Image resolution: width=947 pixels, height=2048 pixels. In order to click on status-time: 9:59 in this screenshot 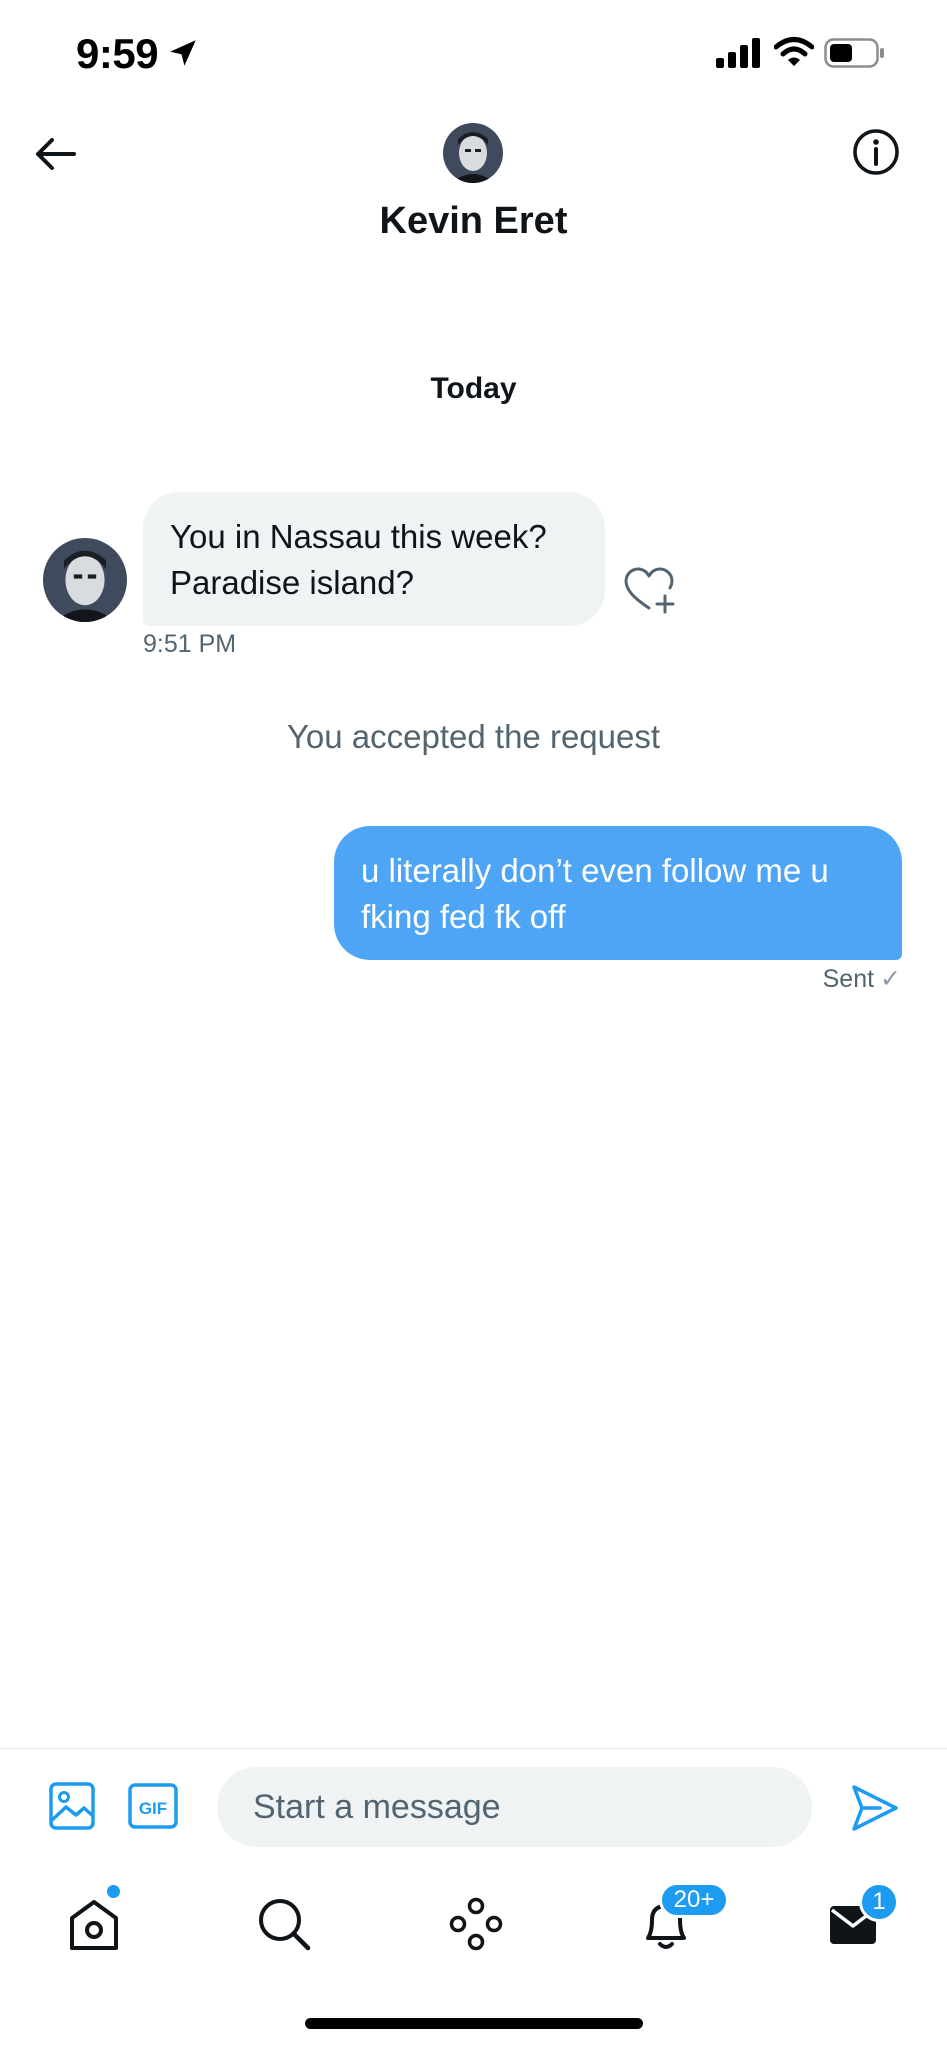, I will do `click(117, 53)`.